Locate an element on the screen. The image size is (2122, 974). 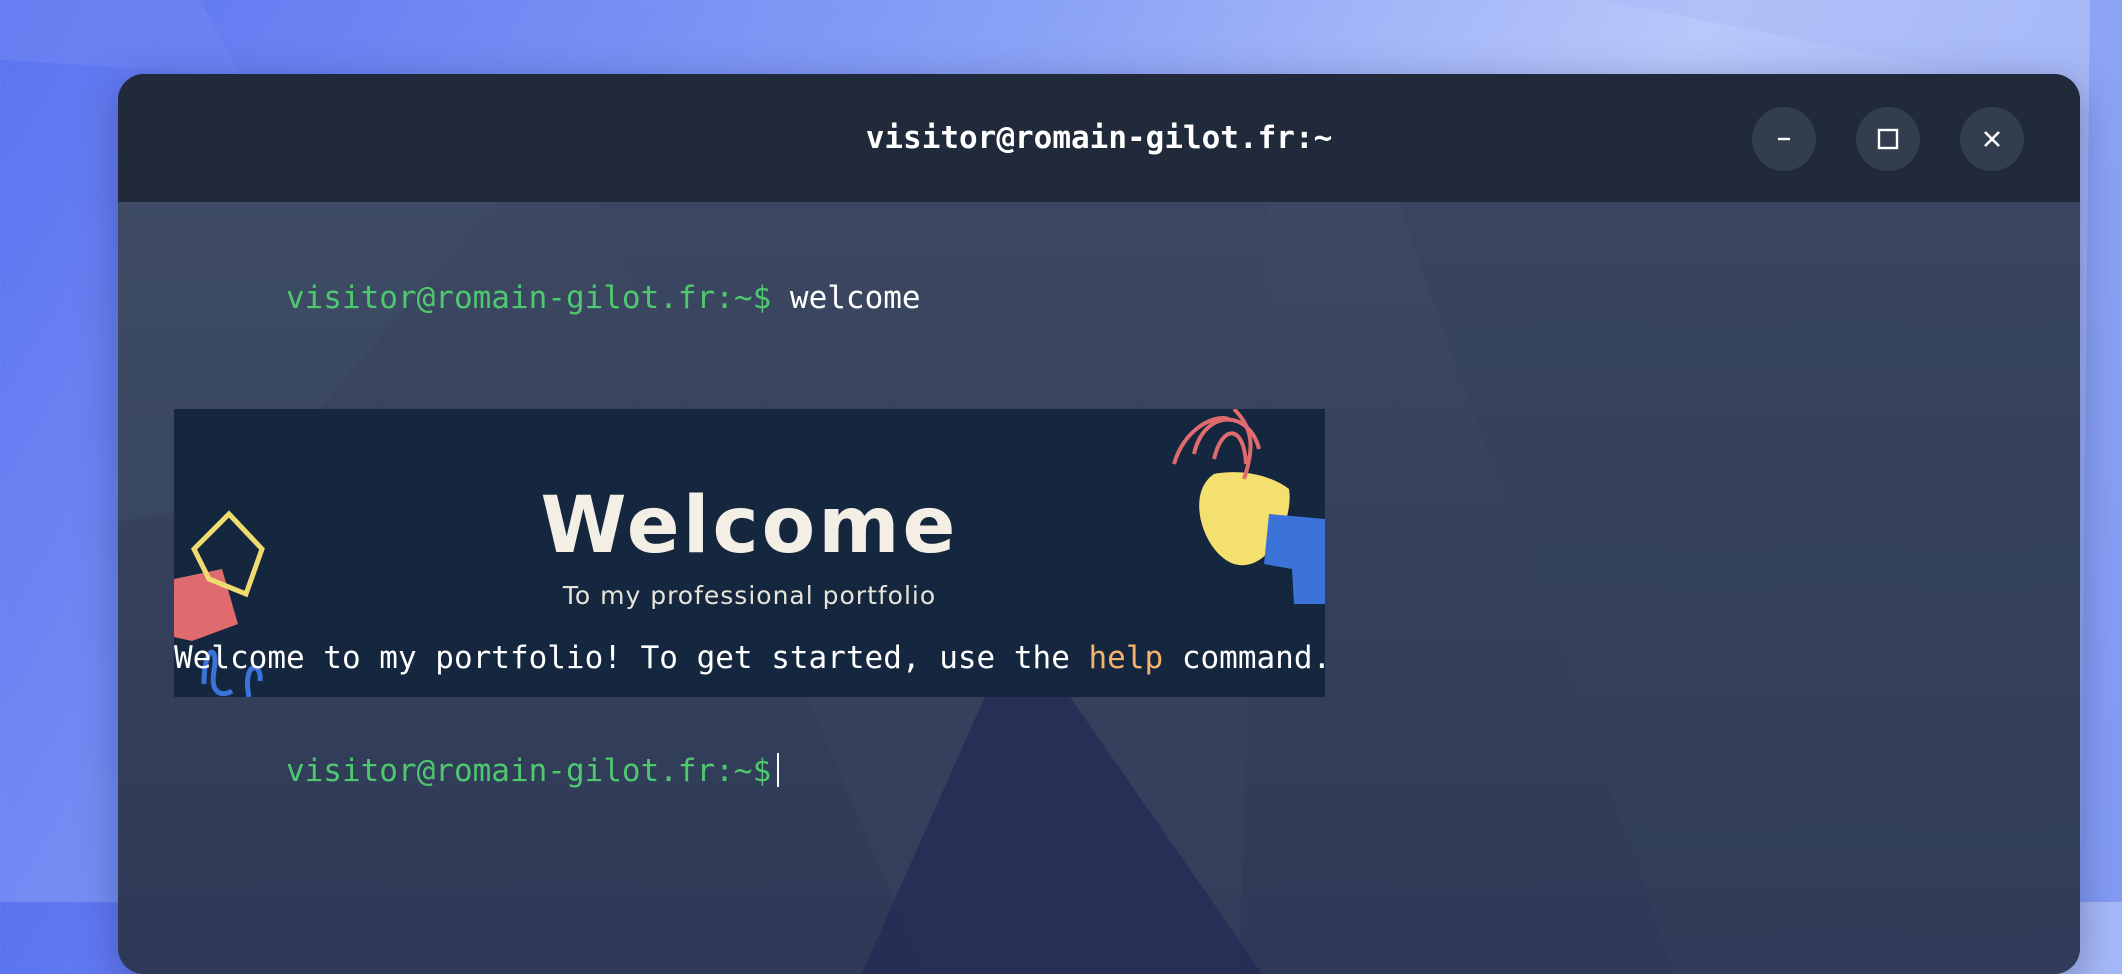
minimize-icon is located at coordinates (1784, 139).